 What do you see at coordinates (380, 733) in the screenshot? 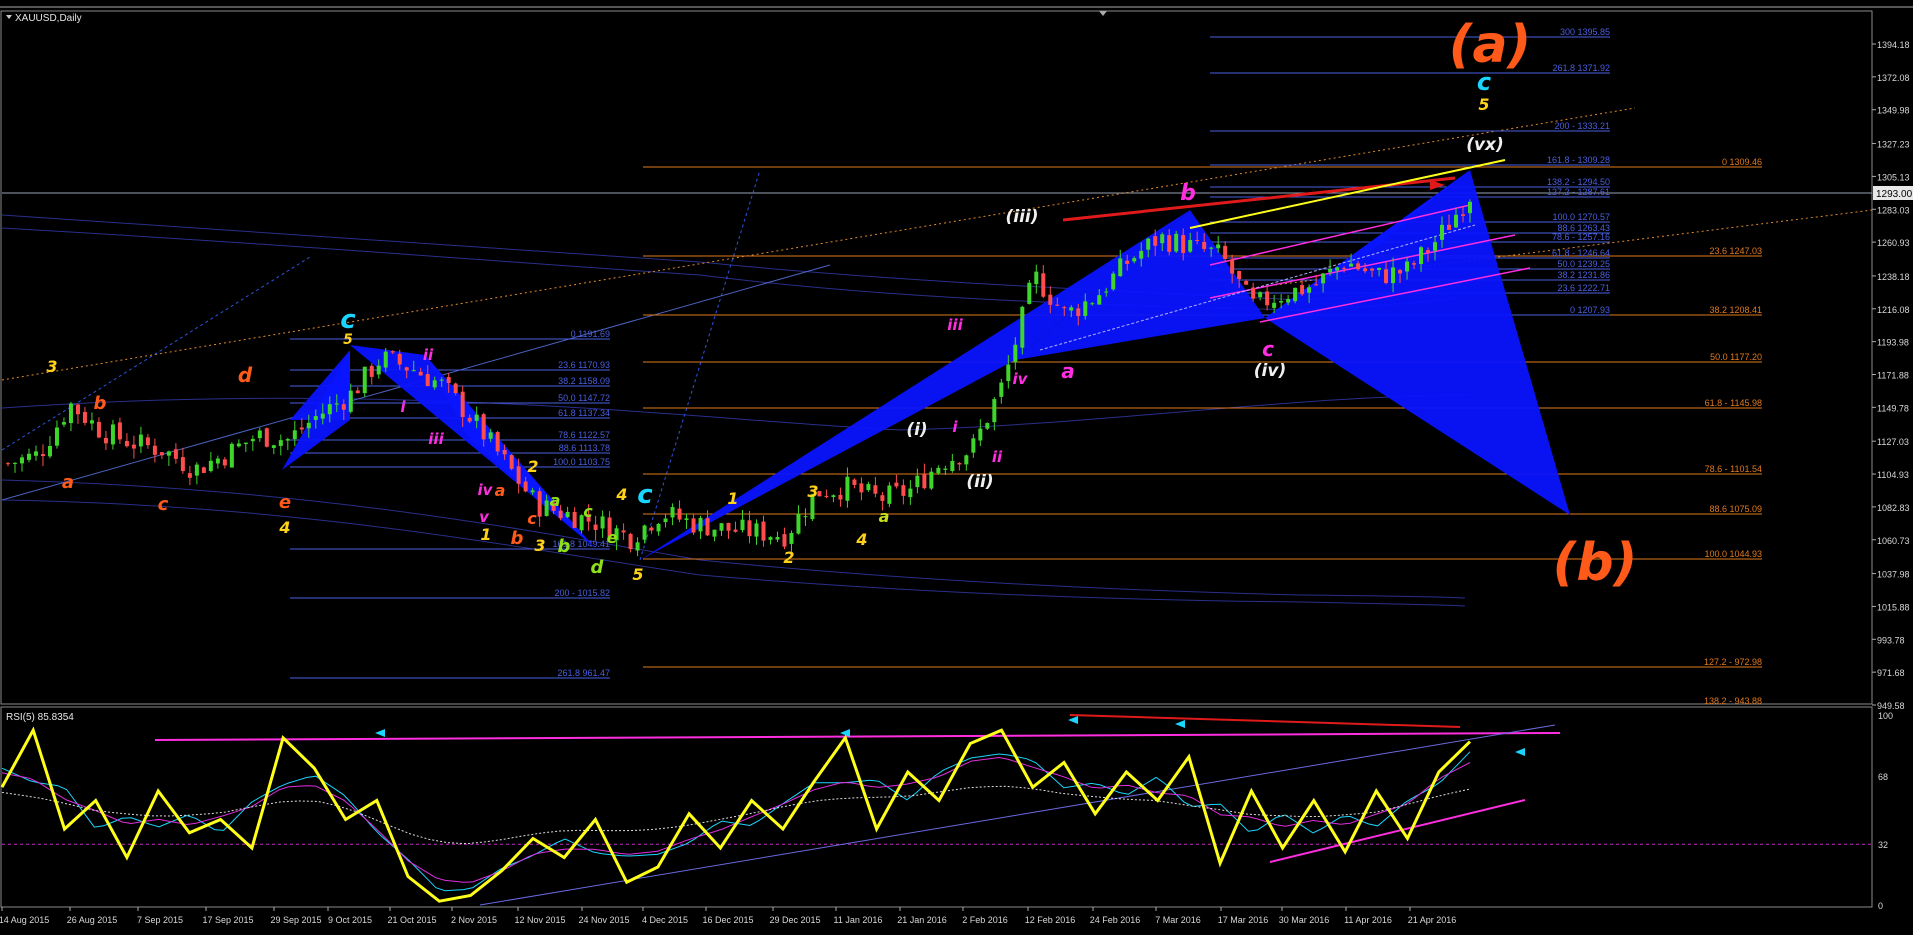
I see `rsi-cyan-arrow-icon` at bounding box center [380, 733].